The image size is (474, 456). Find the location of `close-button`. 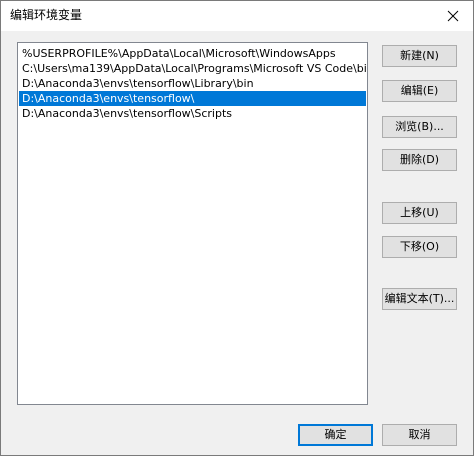

close-button is located at coordinates (453, 16).